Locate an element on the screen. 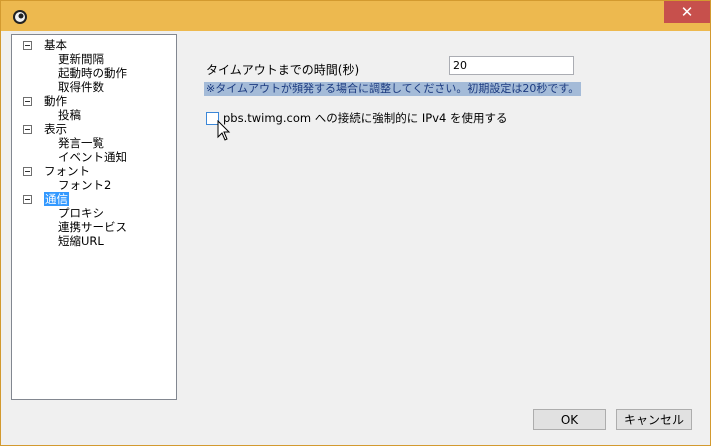  tree-item-event-notify: イベント通知 is located at coordinates (92, 157).